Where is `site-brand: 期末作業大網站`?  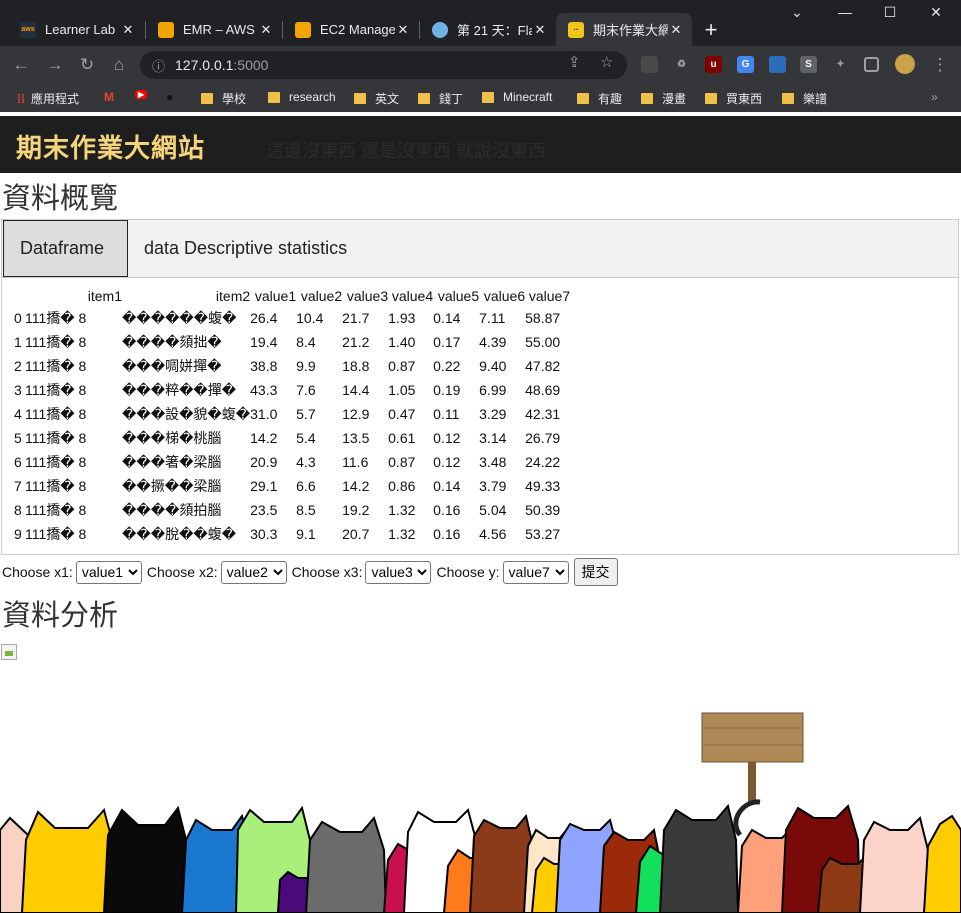 site-brand: 期末作業大網站 is located at coordinates (110, 146).